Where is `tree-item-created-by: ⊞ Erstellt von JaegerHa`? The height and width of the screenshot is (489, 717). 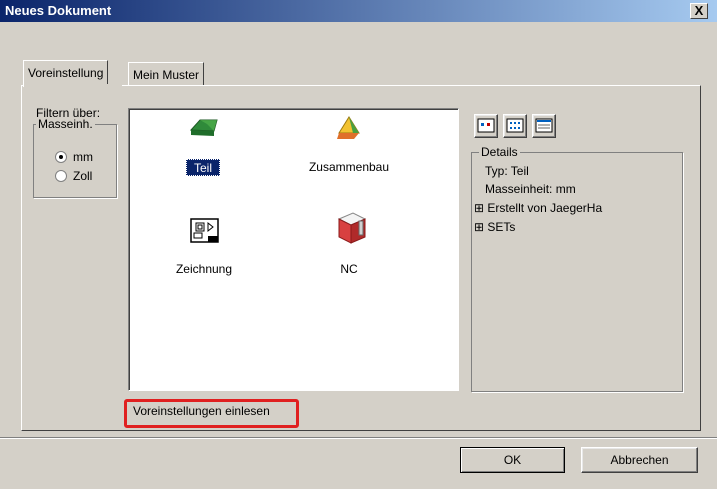 tree-item-created-by: ⊞ Erstellt von JaegerHa is located at coordinates (538, 208).